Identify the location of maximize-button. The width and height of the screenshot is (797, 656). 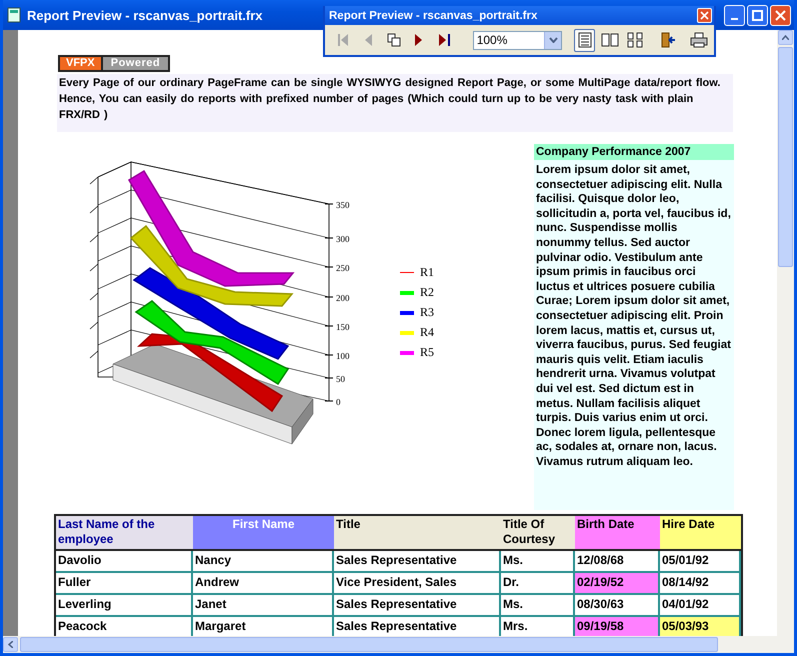
(757, 15).